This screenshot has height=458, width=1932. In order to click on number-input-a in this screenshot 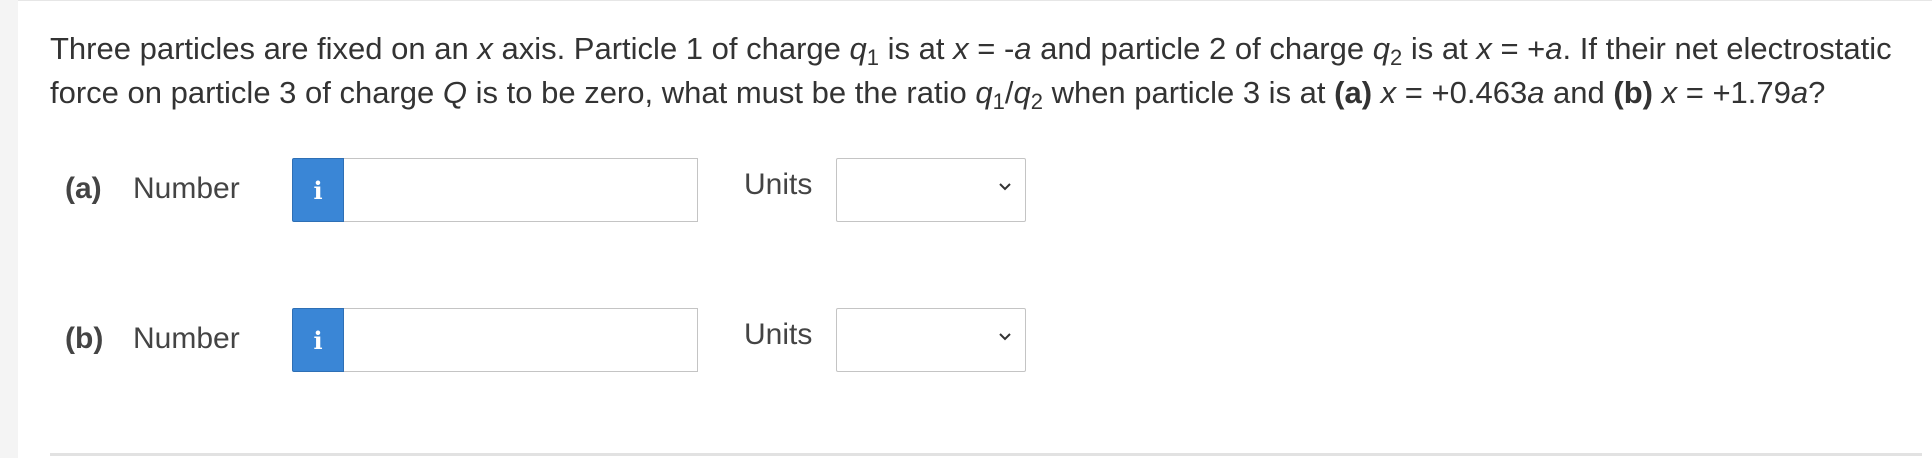, I will do `click(521, 190)`.